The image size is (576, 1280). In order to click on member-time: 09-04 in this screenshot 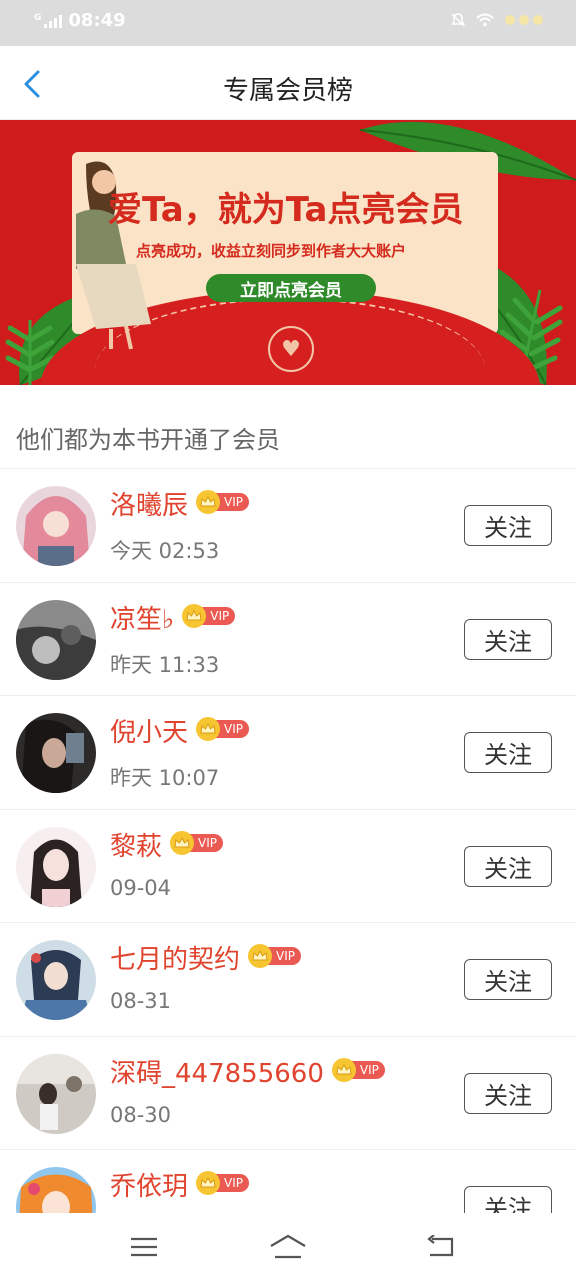, I will do `click(141, 887)`.